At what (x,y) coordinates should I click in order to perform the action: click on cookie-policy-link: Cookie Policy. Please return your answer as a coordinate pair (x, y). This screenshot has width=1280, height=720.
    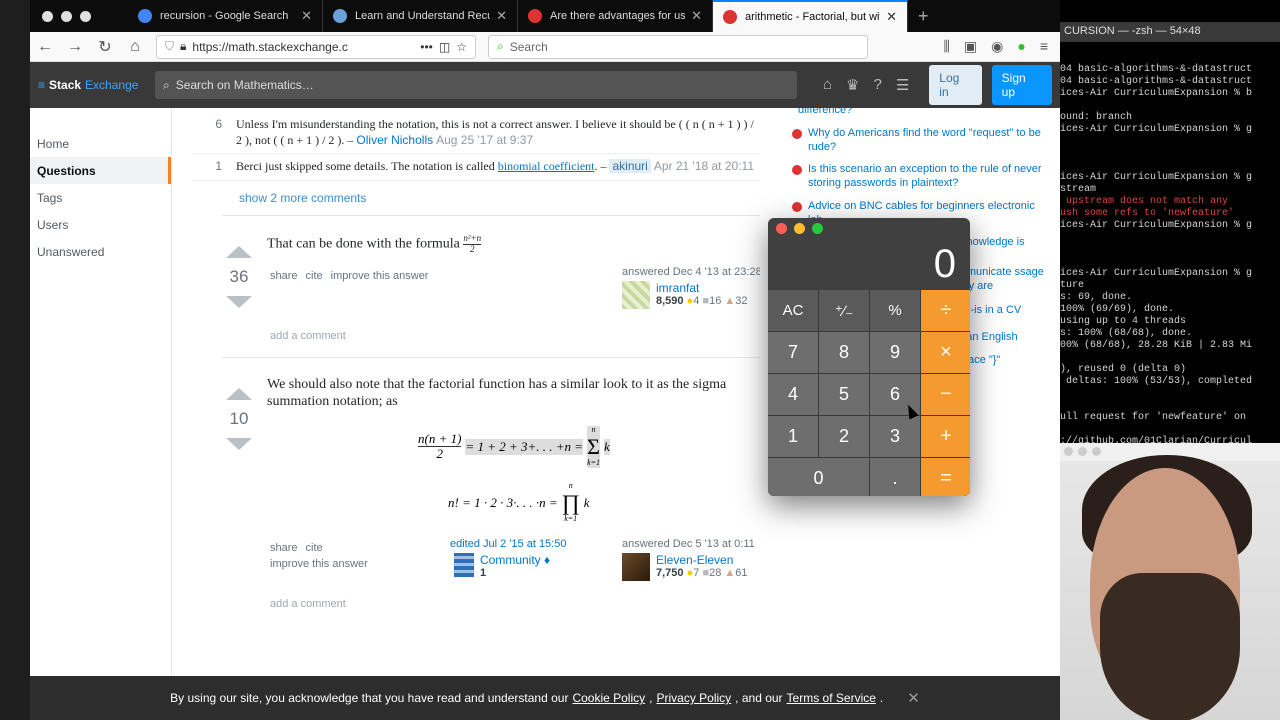
    Looking at the image, I should click on (608, 698).